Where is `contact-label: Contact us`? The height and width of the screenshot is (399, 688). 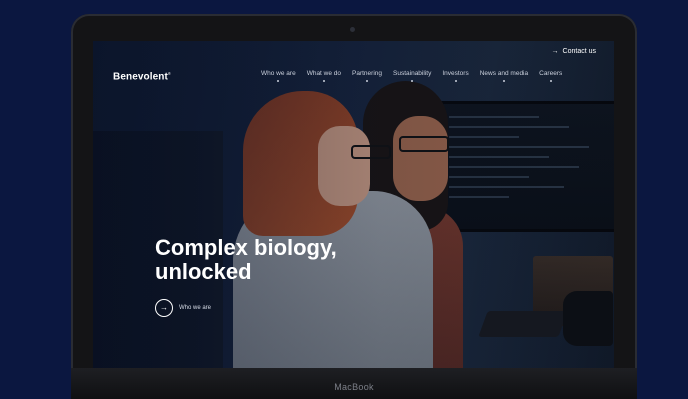
contact-label: Contact us is located at coordinates (579, 51).